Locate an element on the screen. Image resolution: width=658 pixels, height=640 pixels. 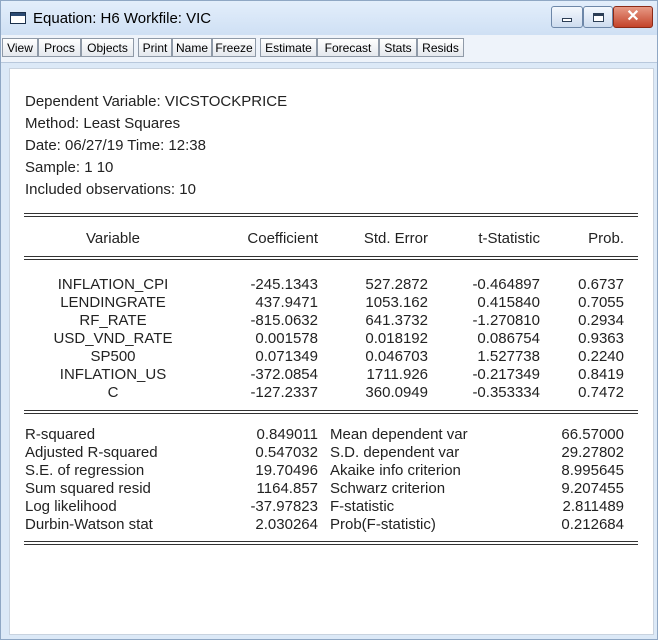
name-button: Name is located at coordinates (192, 47).